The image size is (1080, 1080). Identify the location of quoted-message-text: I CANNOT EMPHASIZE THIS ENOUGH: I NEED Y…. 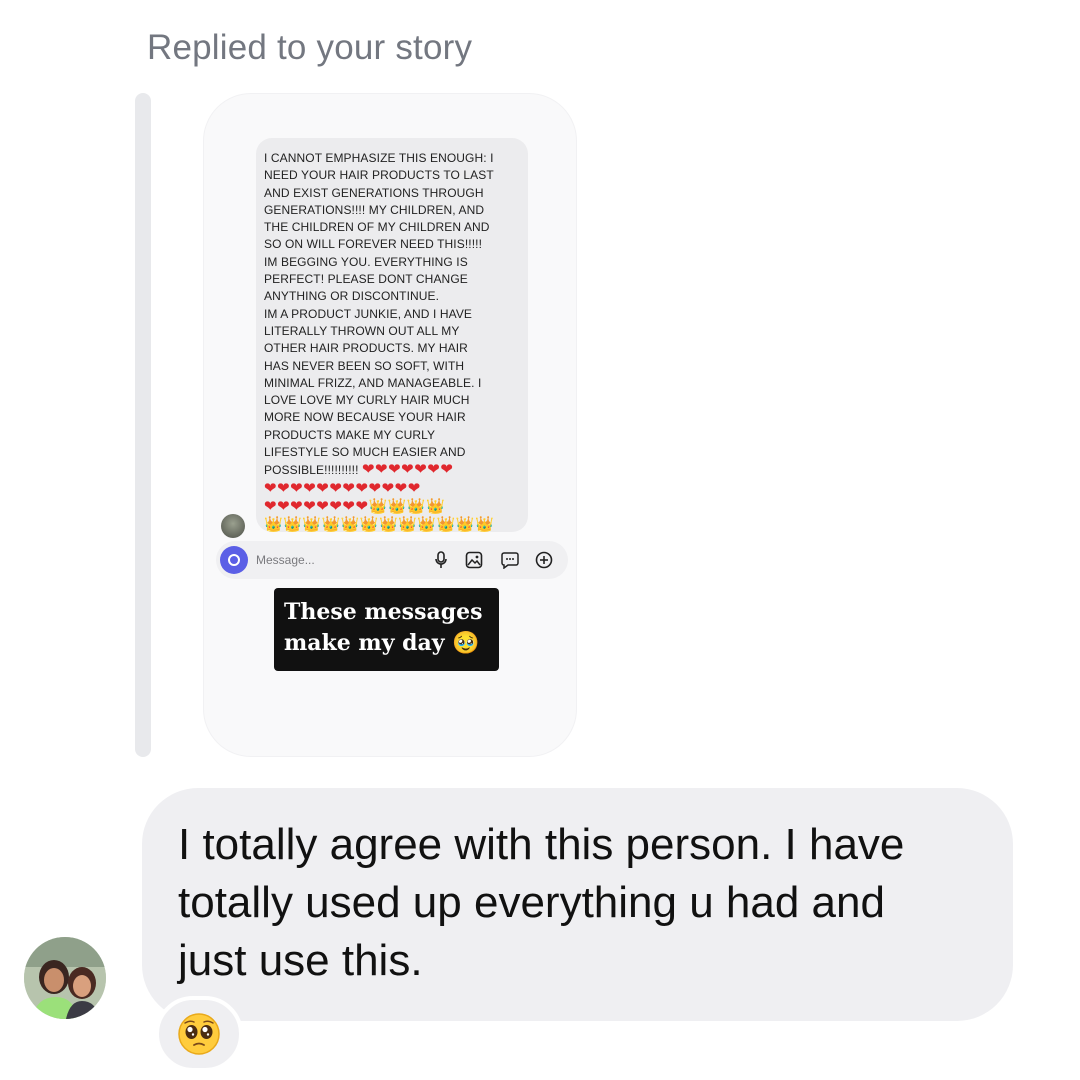
(379, 305).